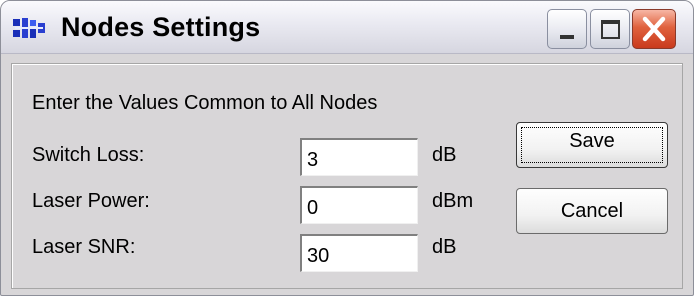 The height and width of the screenshot is (296, 694). I want to click on cancel-button-label: Cancel, so click(592, 211).